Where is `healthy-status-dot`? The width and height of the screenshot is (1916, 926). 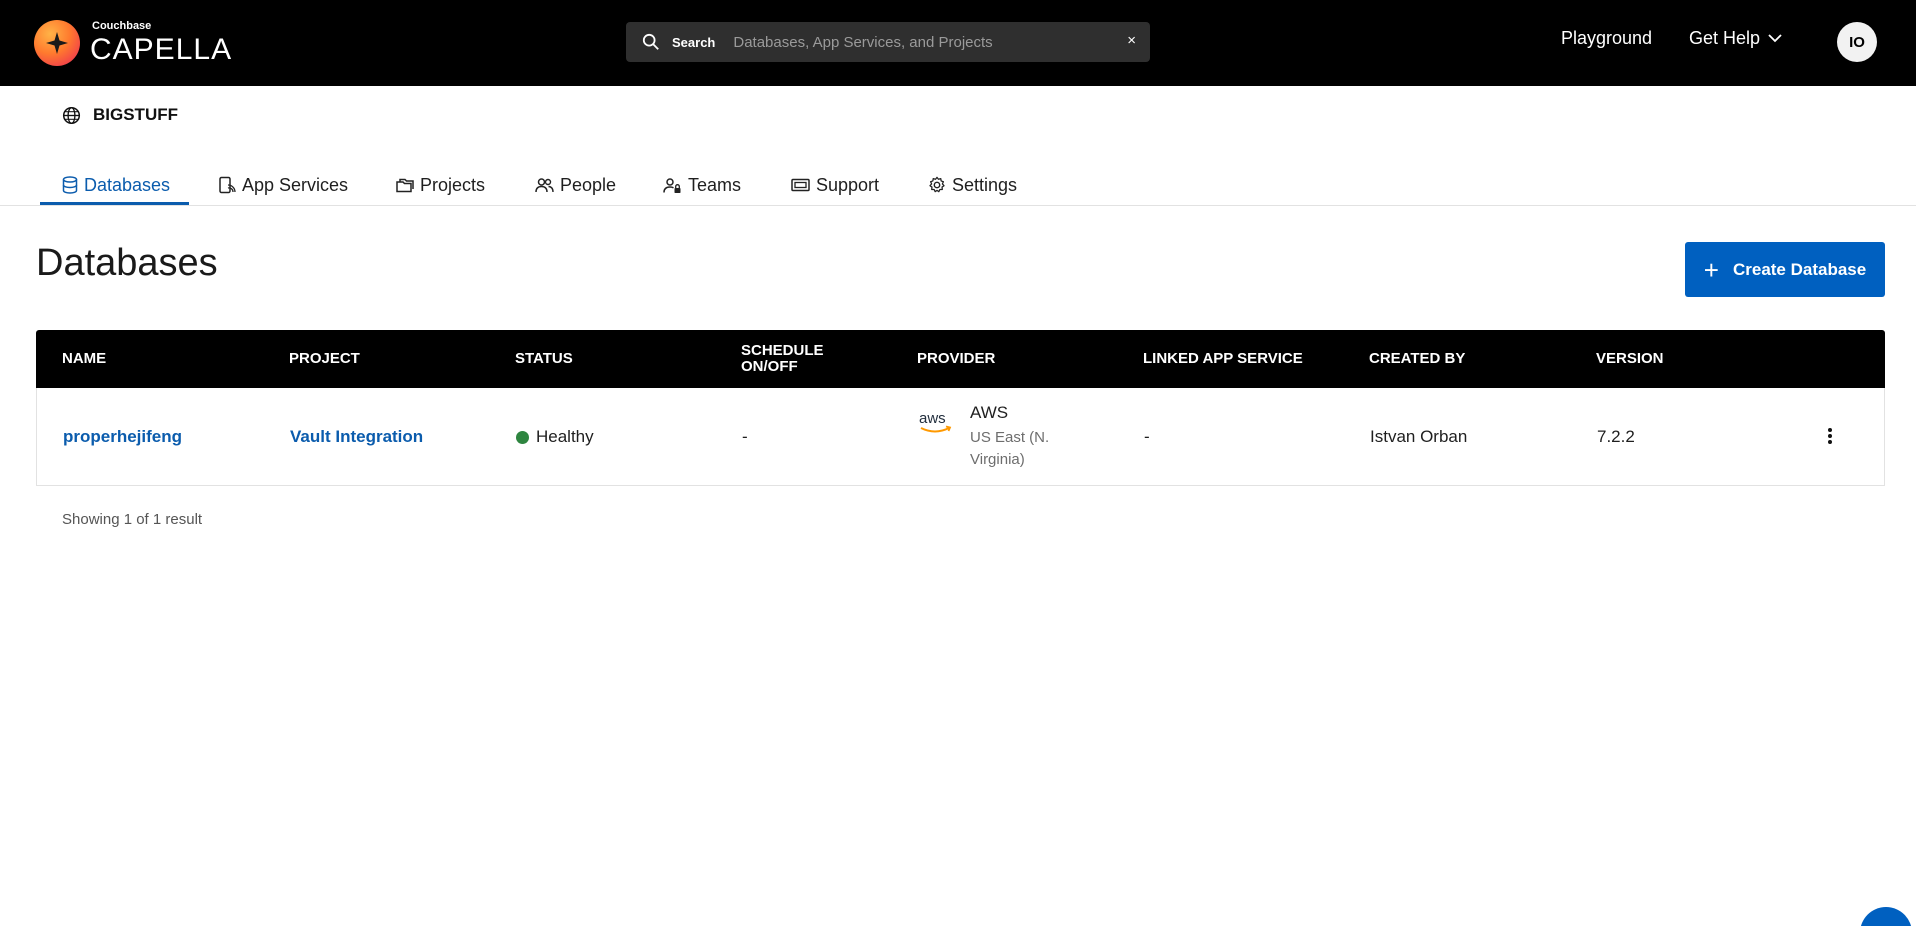
healthy-status-dot is located at coordinates (522, 437).